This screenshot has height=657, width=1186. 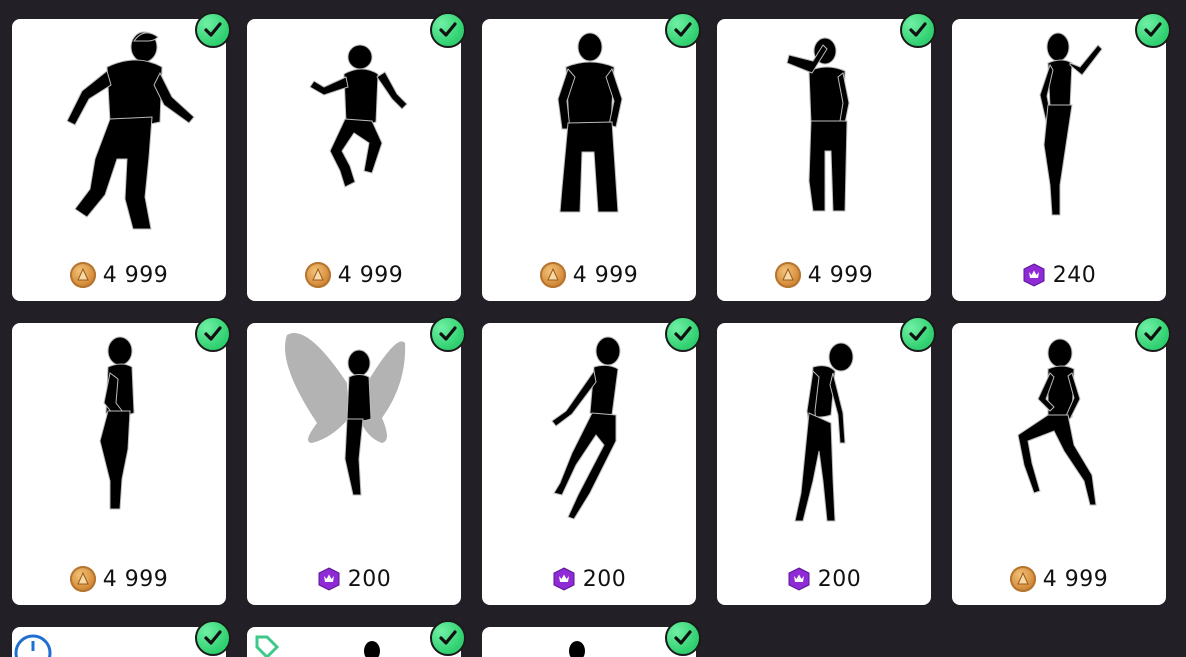 I want to click on emote-card-6: 4 999, so click(x=121, y=460).